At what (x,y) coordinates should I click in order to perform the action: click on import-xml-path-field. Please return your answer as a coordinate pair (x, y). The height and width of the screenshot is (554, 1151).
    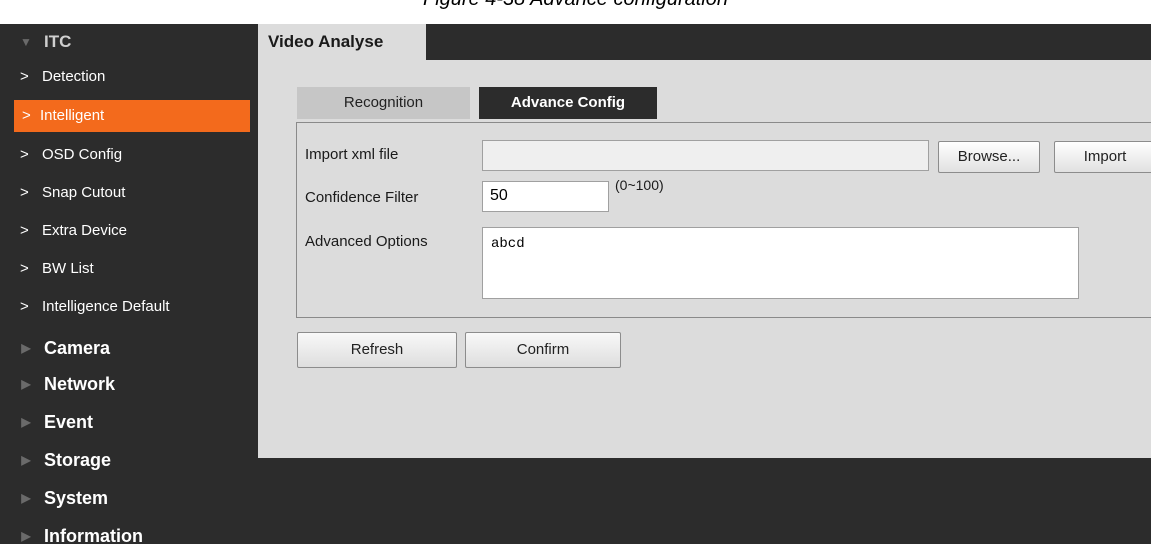
    Looking at the image, I should click on (705, 155).